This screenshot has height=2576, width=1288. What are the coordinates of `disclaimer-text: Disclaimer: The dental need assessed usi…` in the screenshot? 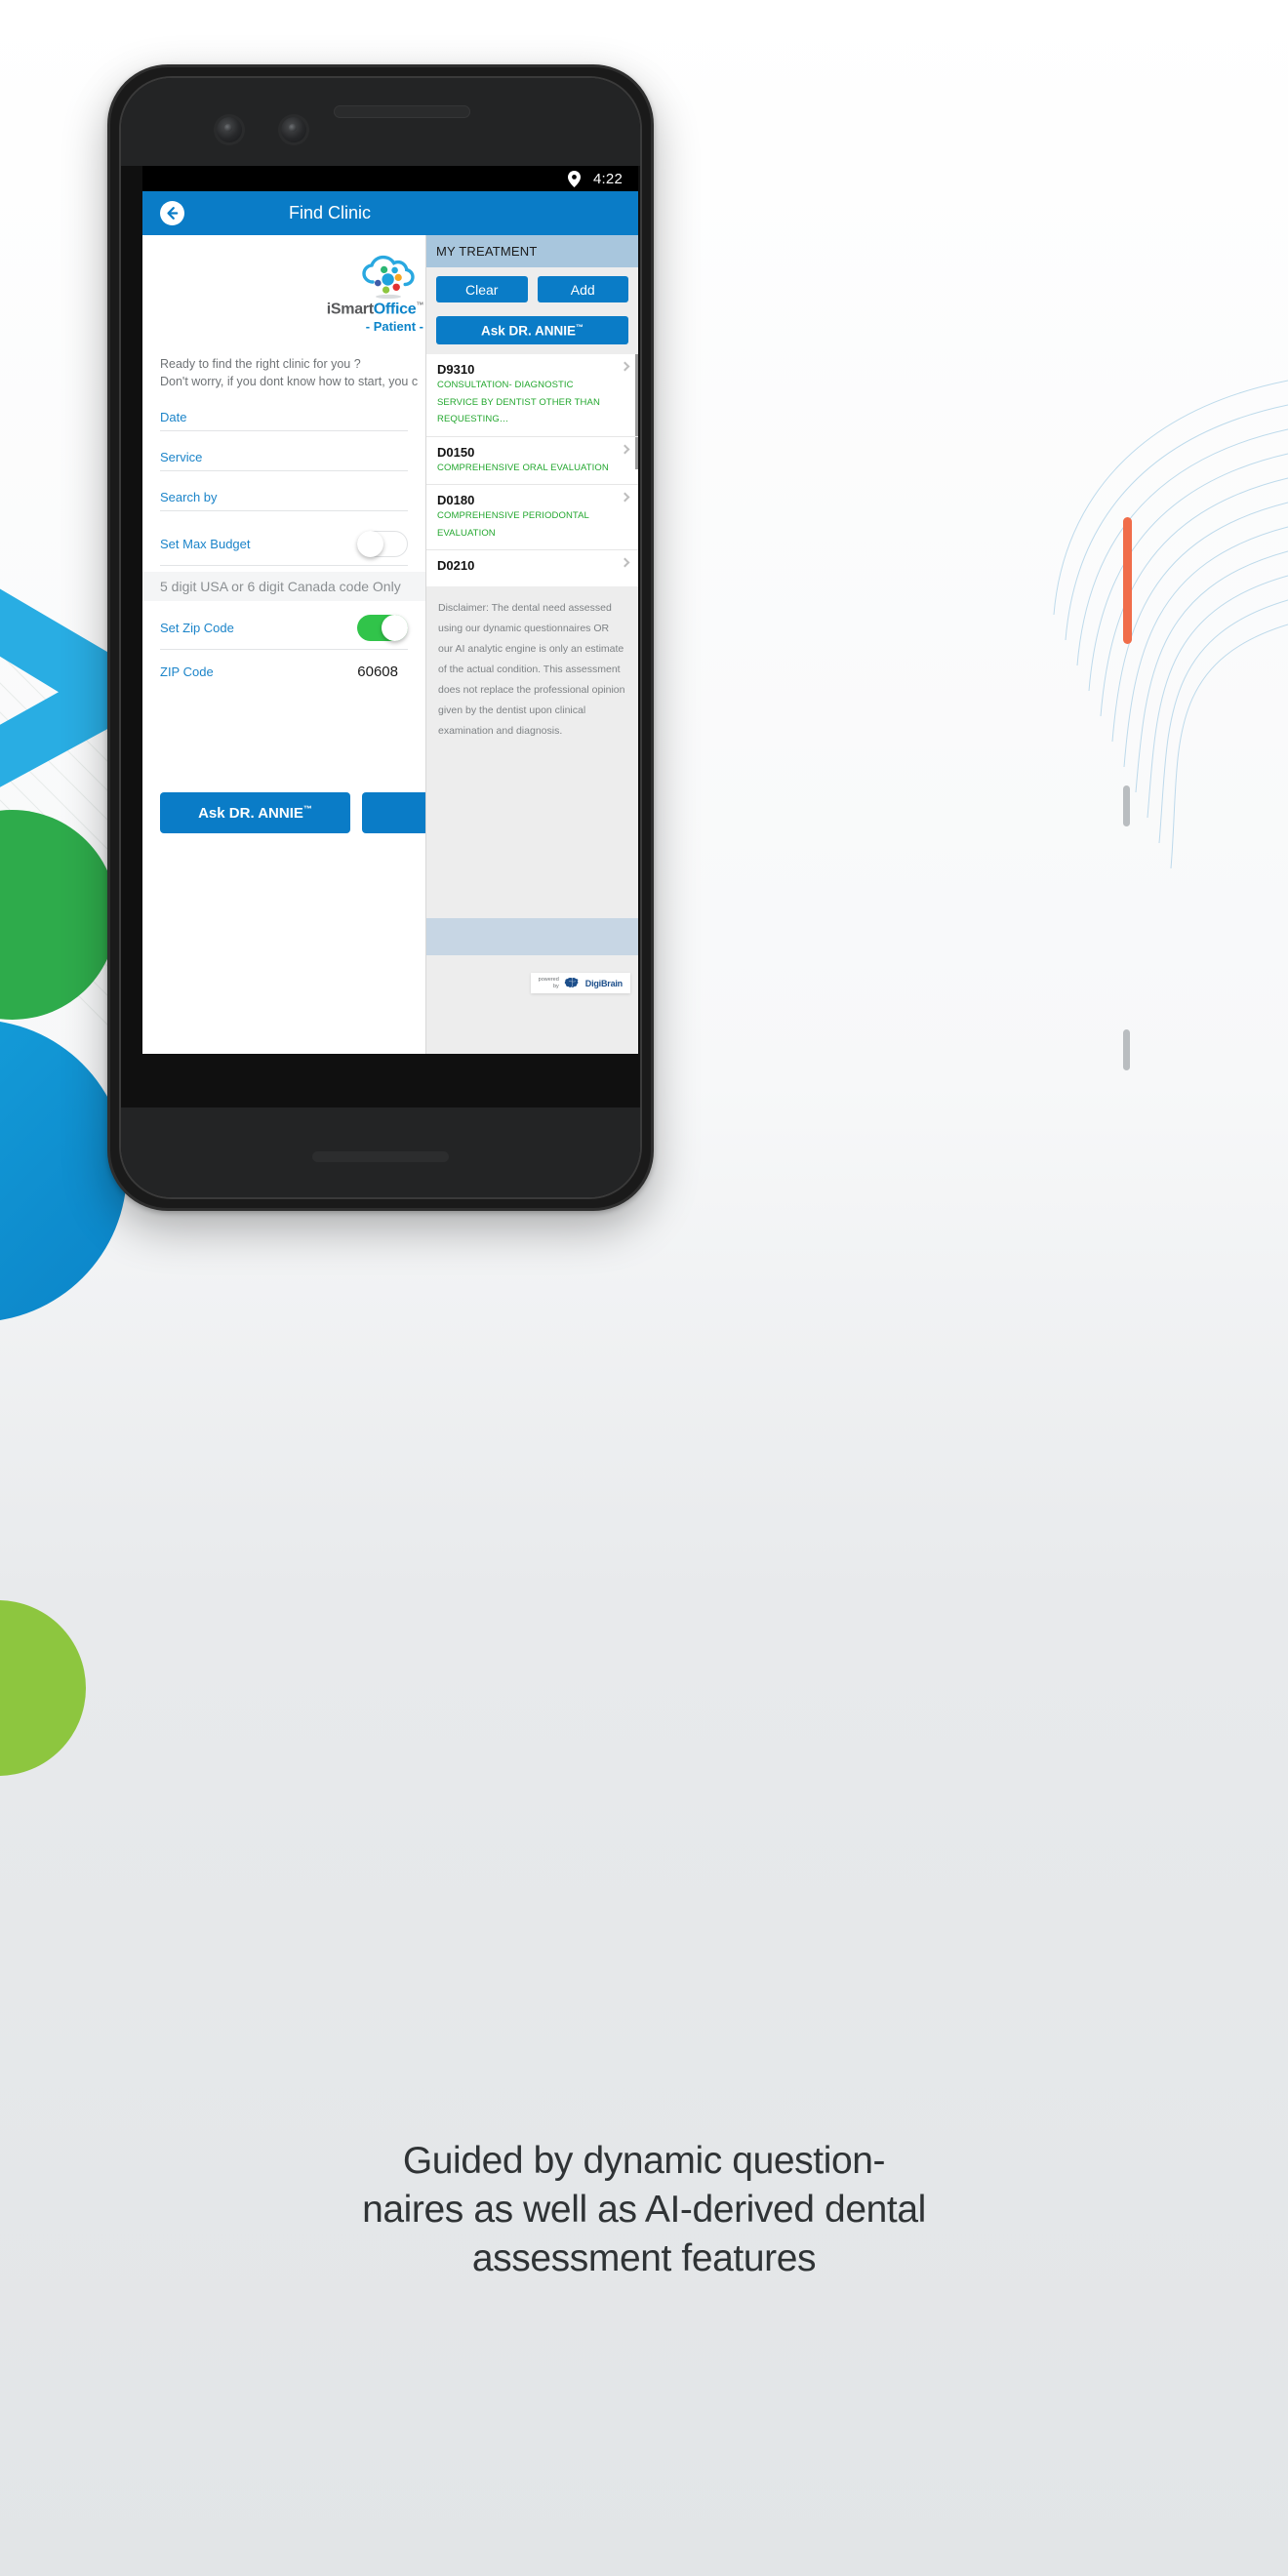 It's located at (531, 670).